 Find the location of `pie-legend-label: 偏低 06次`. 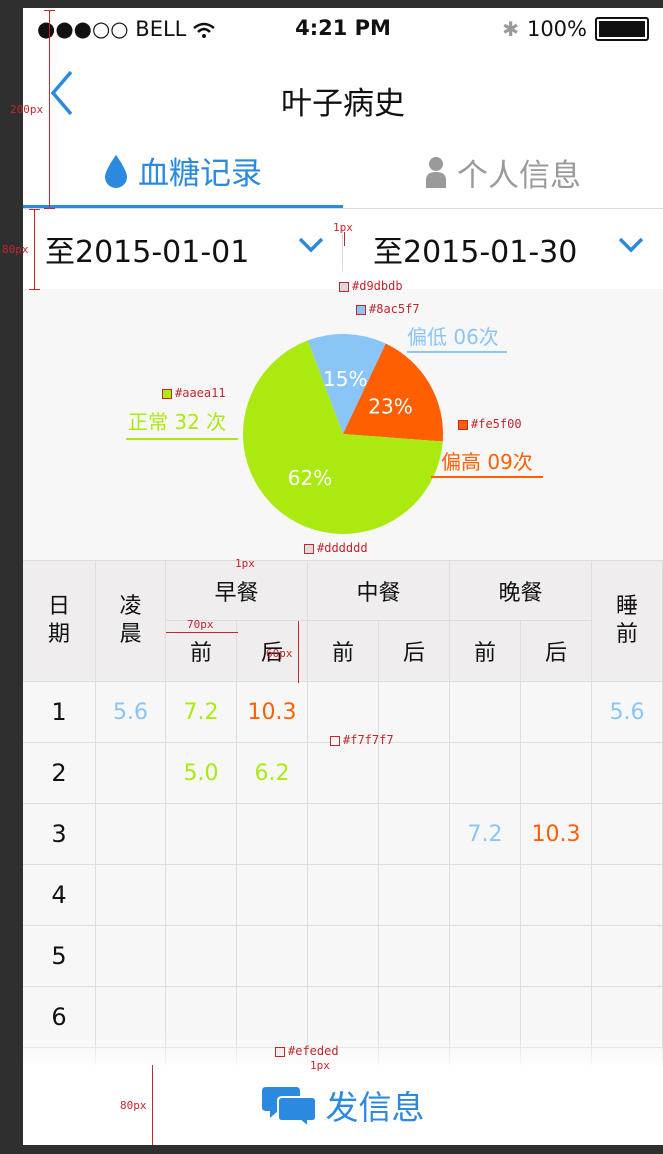

pie-legend-label: 偏低 06次 is located at coordinates (453, 337).